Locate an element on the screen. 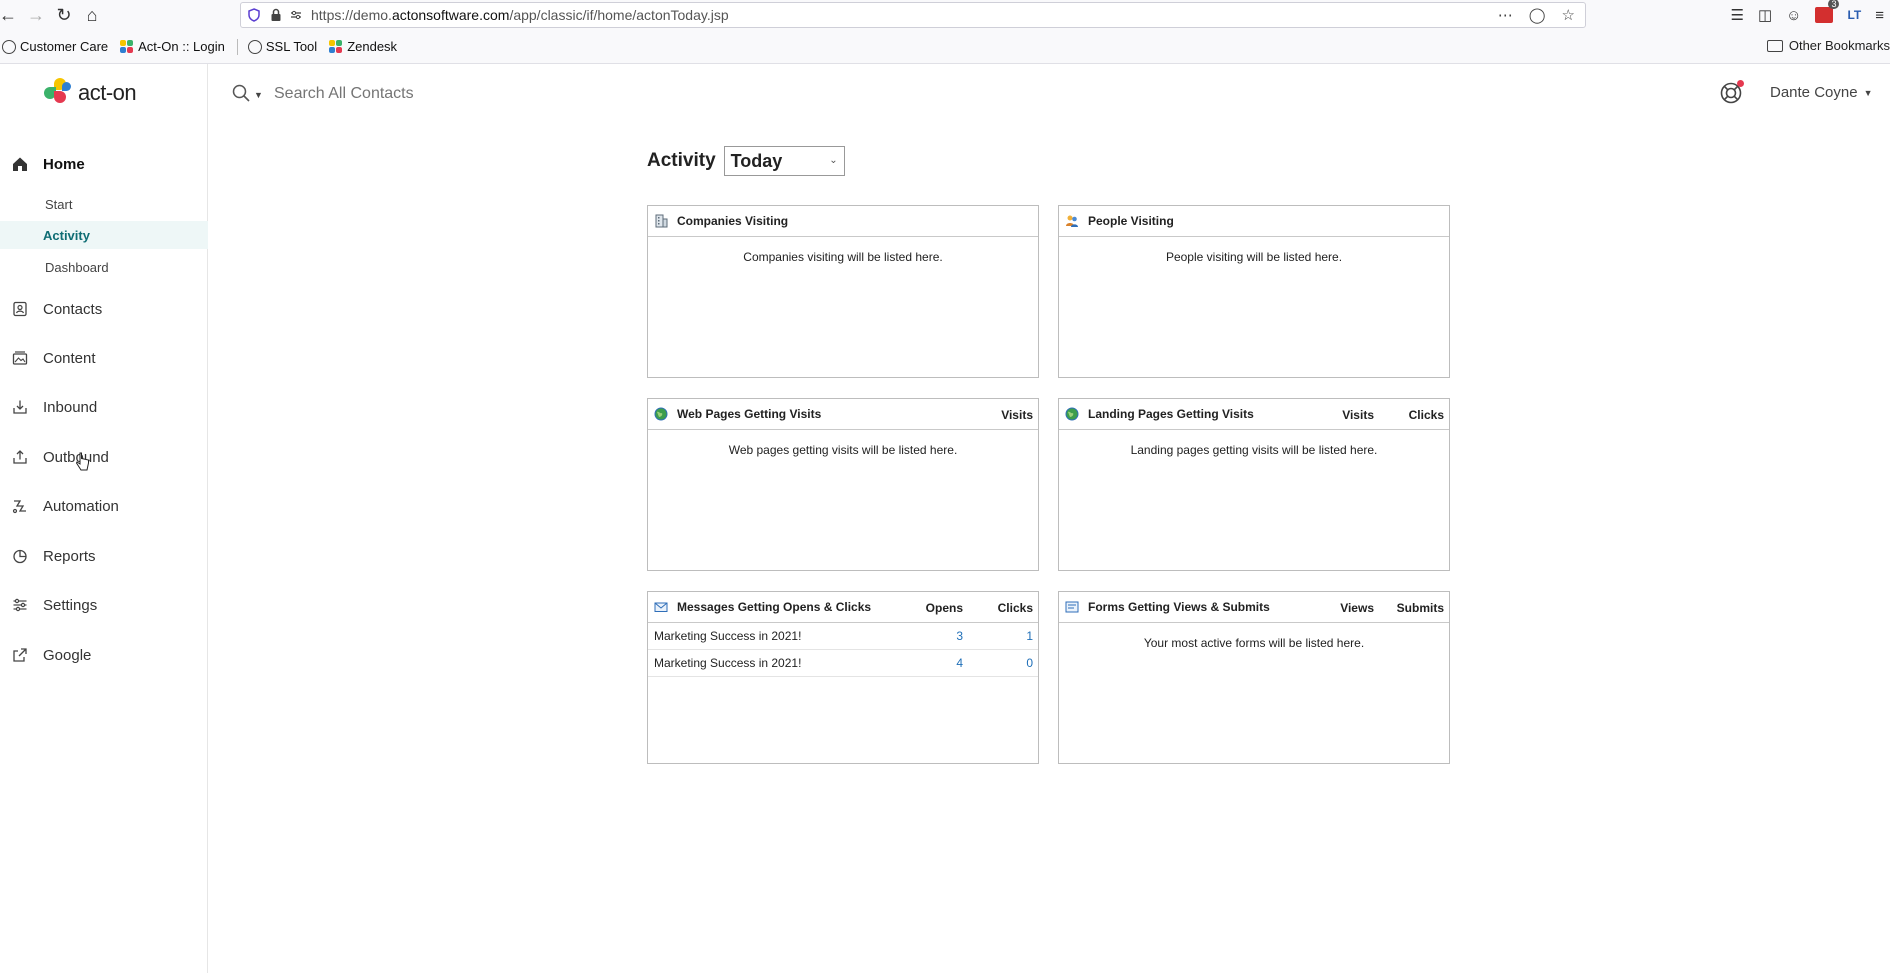  bookmark-label: Zendesk is located at coordinates (372, 46).